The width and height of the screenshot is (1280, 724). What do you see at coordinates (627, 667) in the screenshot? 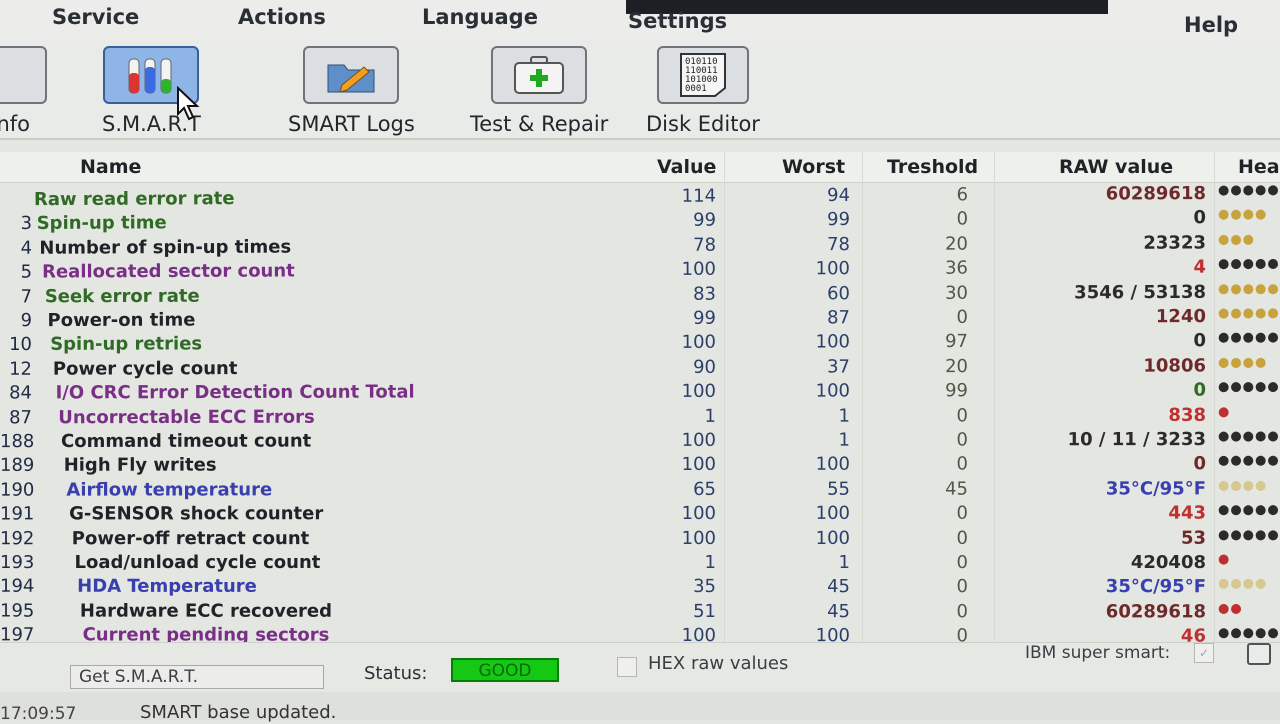
I see `hex-raw-values-checkbox` at bounding box center [627, 667].